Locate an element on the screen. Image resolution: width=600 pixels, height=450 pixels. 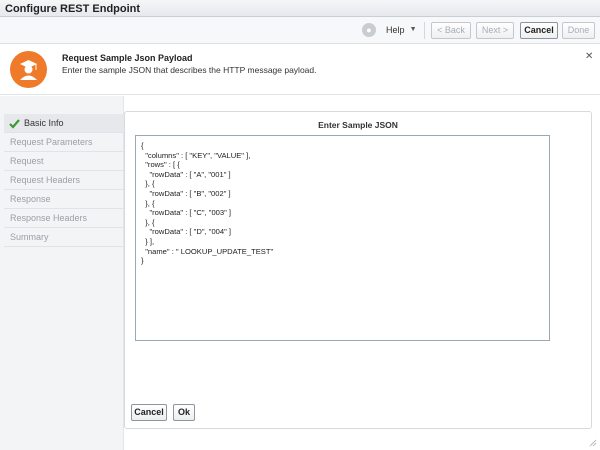
done-button: Done is located at coordinates (578, 30).